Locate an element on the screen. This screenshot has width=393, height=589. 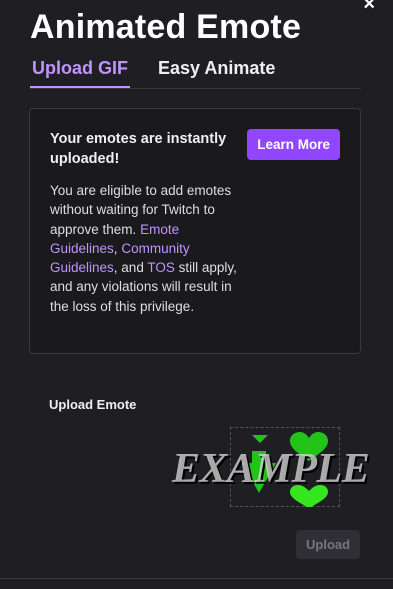
learn-more-button: Learn More is located at coordinates (293, 144).